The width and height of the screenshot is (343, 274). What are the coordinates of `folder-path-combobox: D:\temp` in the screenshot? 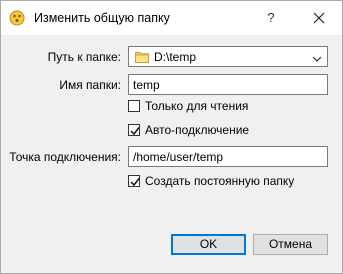 It's located at (228, 56).